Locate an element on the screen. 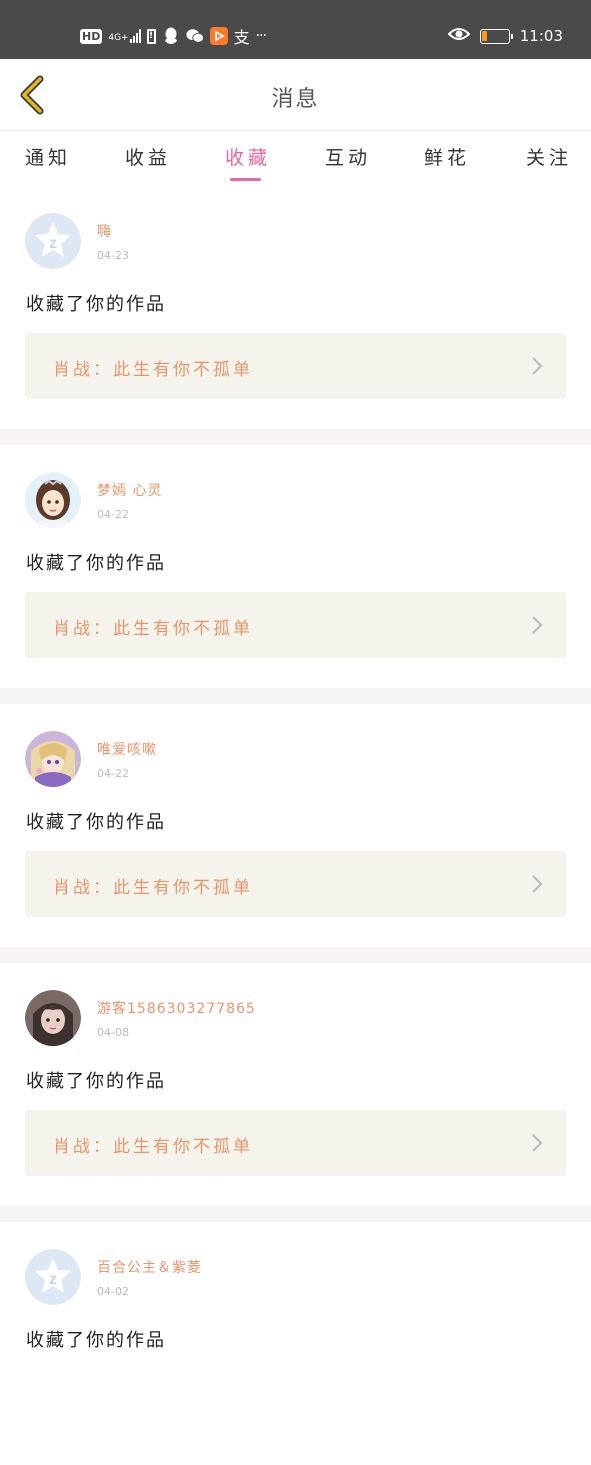 This screenshot has width=591, height=1465. header: 消息 is located at coordinates (295, 95).